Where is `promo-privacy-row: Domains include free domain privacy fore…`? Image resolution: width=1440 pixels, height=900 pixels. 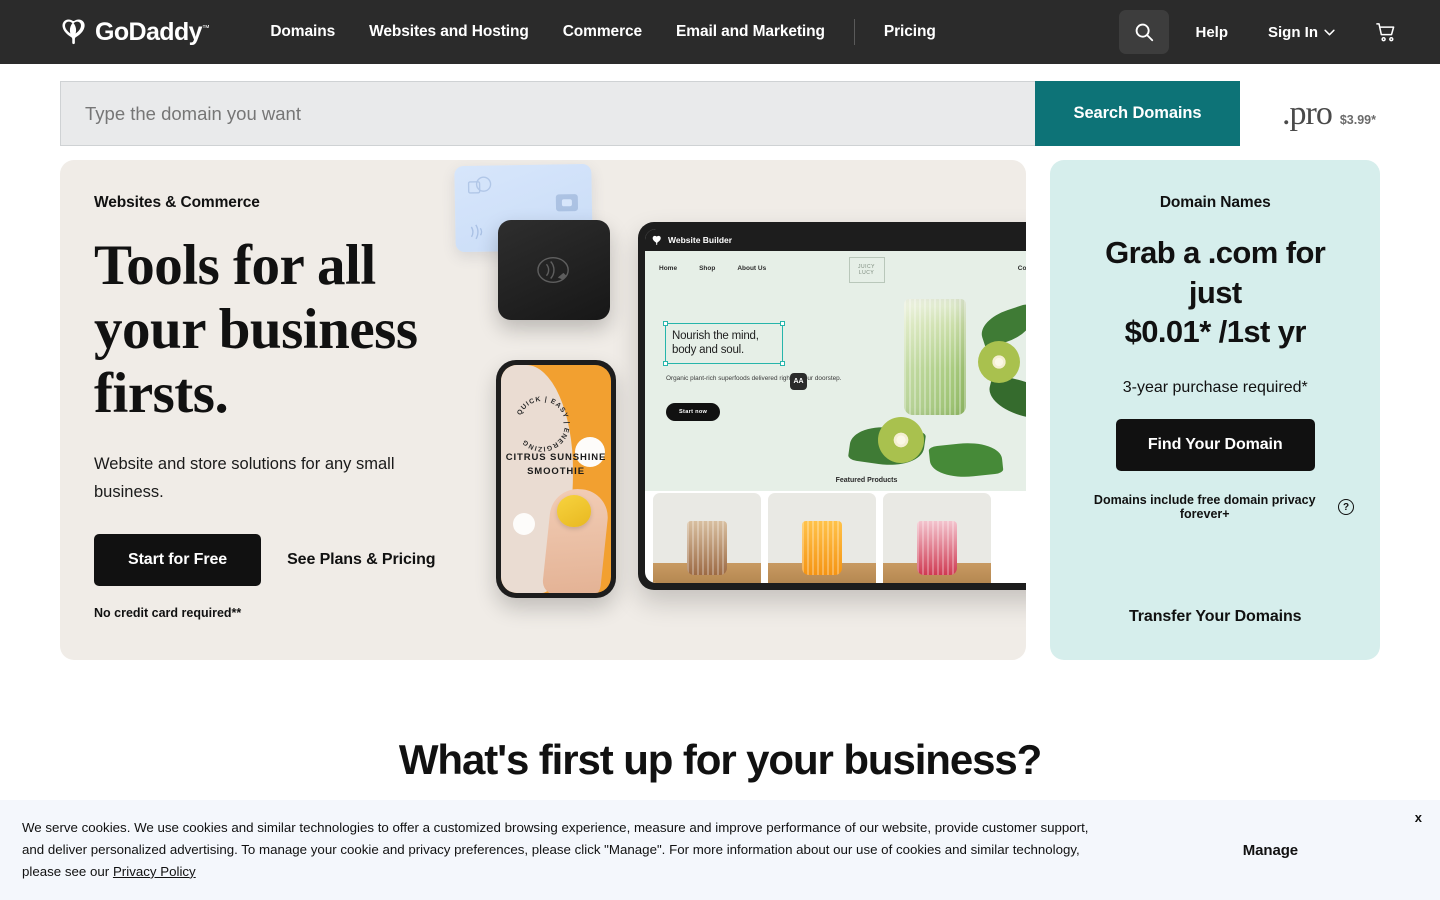 promo-privacy-row: Domains include free domain privacy fore… is located at coordinates (1215, 507).